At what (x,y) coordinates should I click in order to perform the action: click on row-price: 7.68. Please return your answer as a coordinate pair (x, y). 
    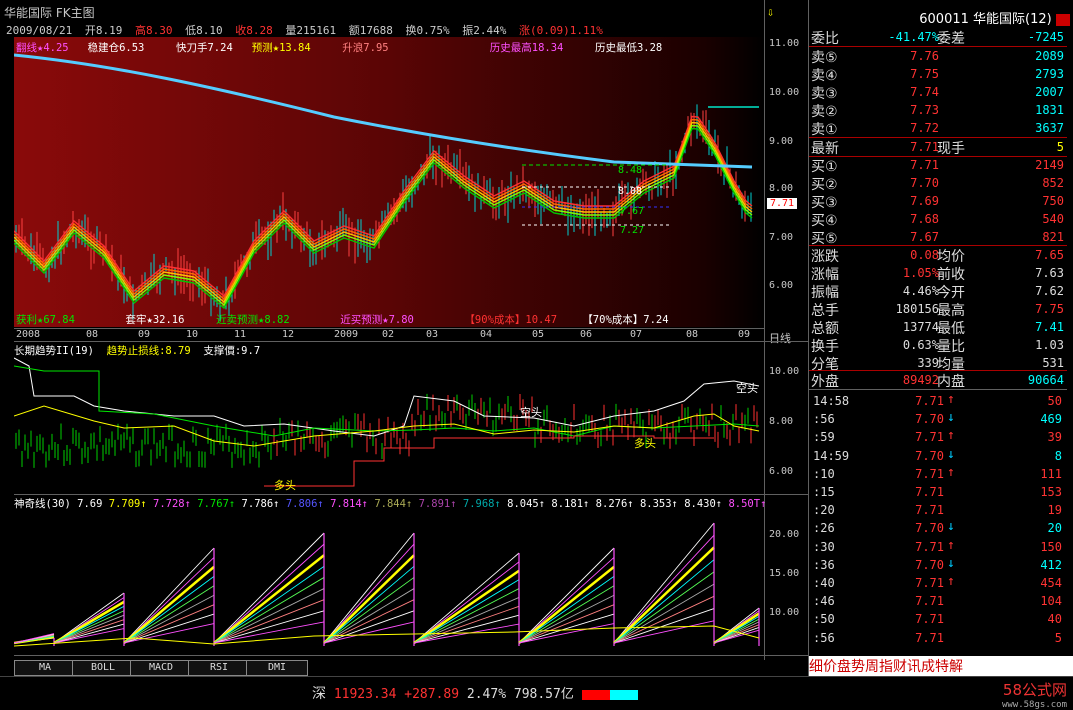
    Looking at the image, I should click on (924, 219).